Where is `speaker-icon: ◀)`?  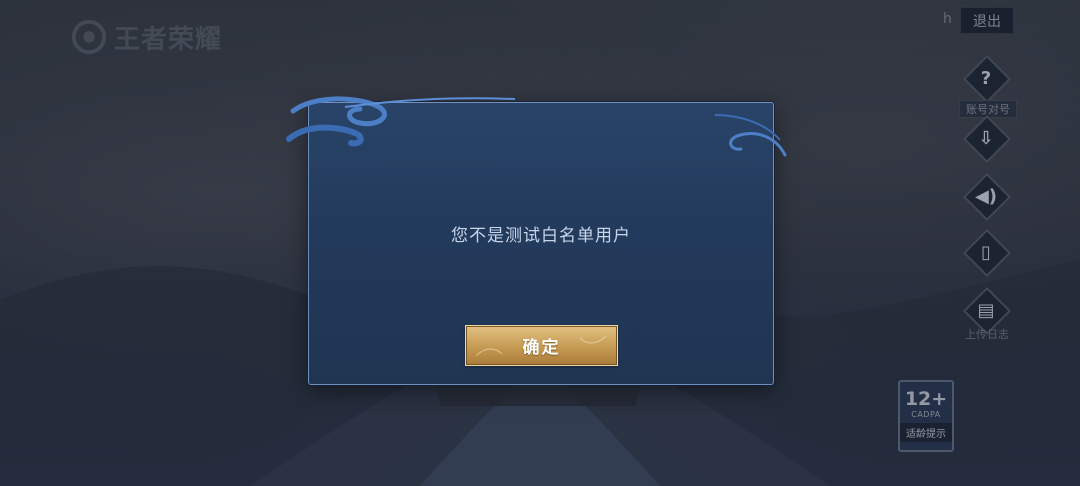
speaker-icon: ◀) is located at coordinates (986, 196).